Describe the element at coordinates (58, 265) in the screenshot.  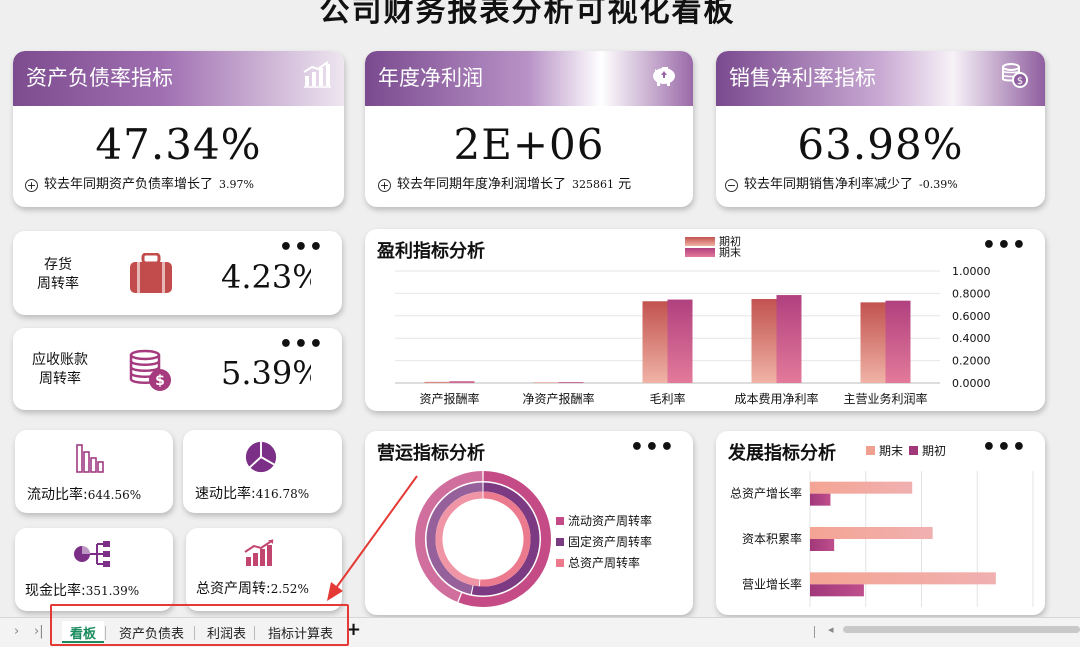
I see `turnover-label-line1: 存货` at that location.